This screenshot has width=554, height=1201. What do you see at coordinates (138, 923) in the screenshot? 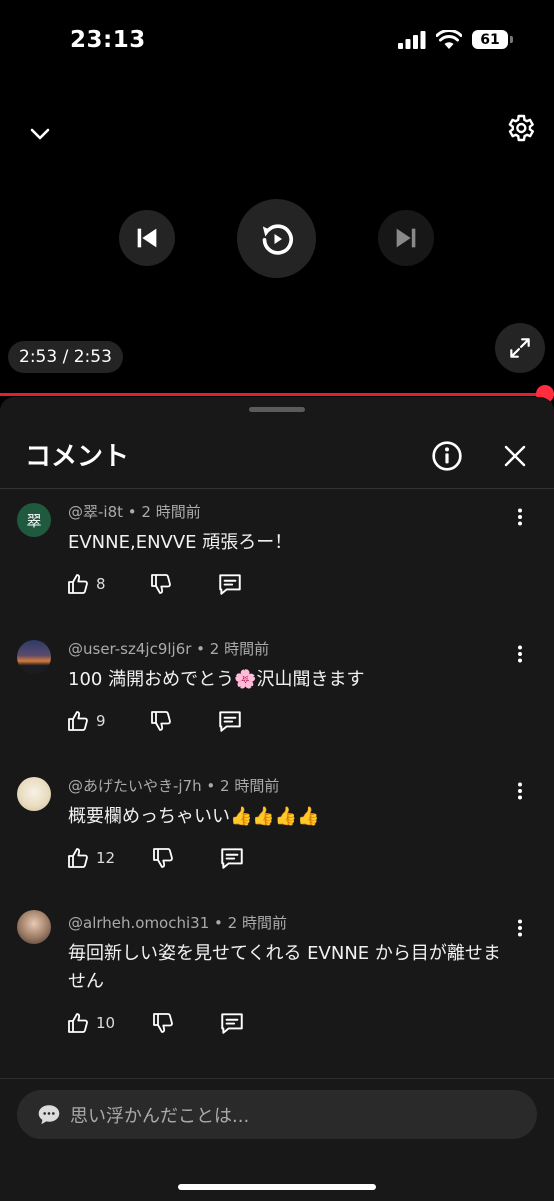
I see `comment-author: @alrheh.omochi31` at bounding box center [138, 923].